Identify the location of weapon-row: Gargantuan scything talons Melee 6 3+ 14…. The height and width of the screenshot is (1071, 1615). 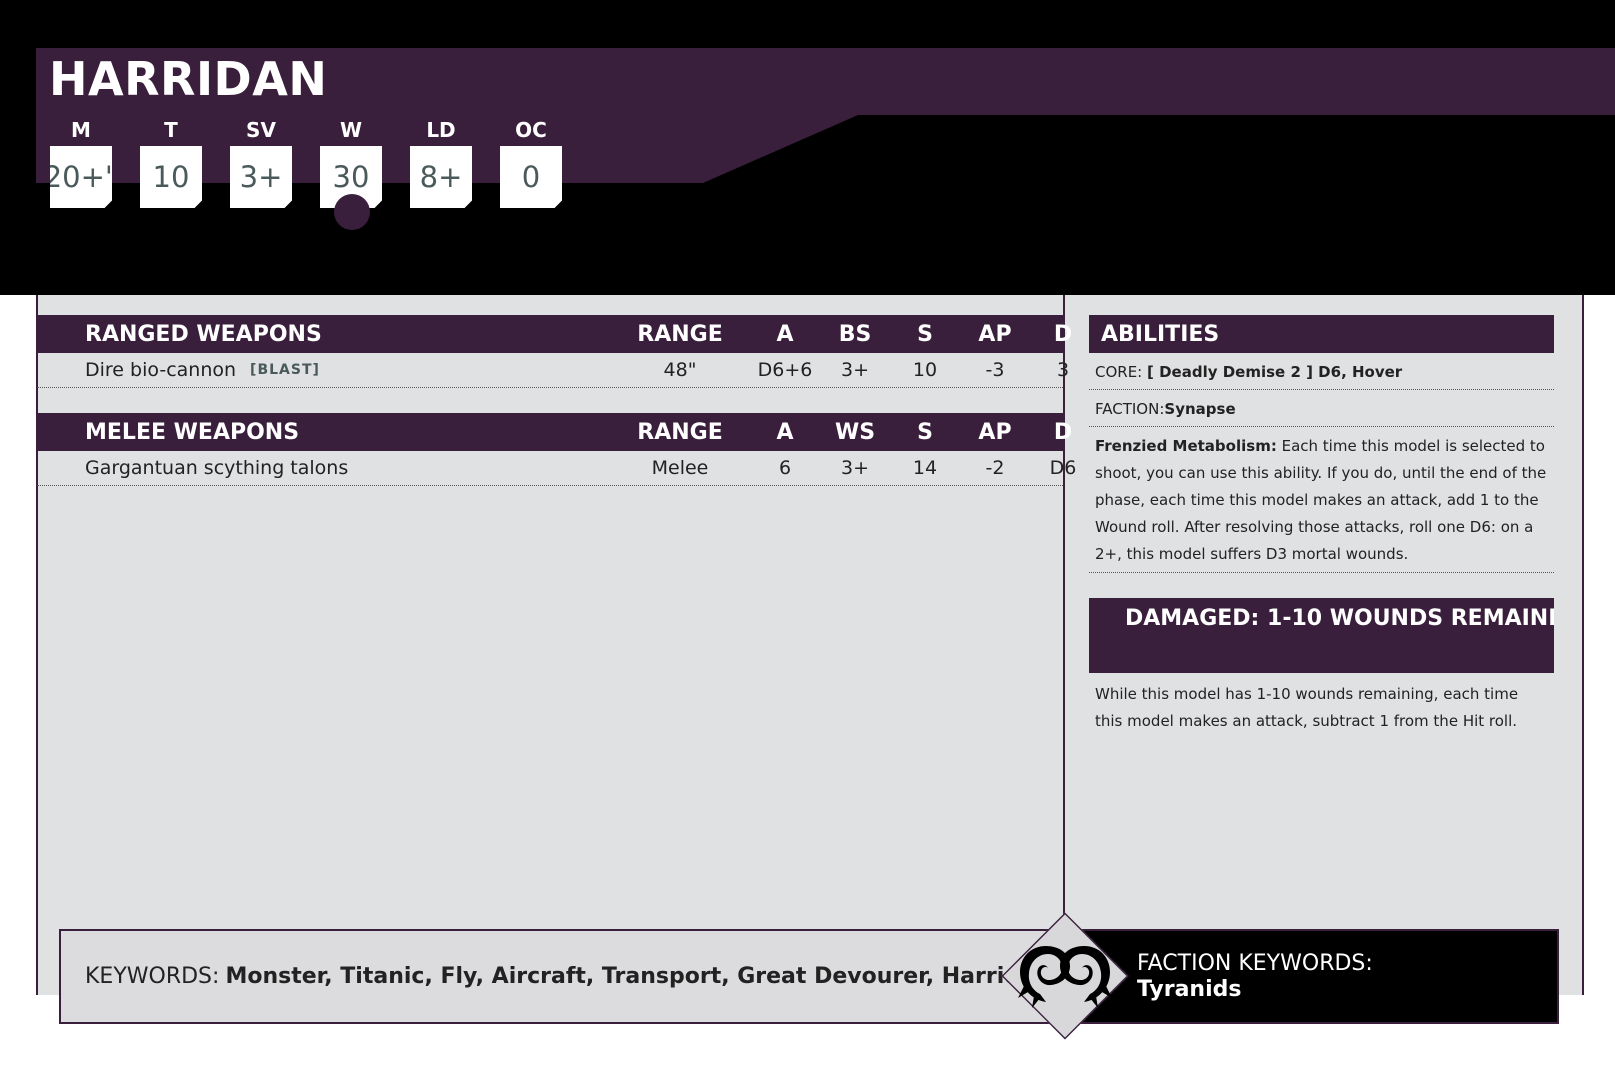
(556, 468).